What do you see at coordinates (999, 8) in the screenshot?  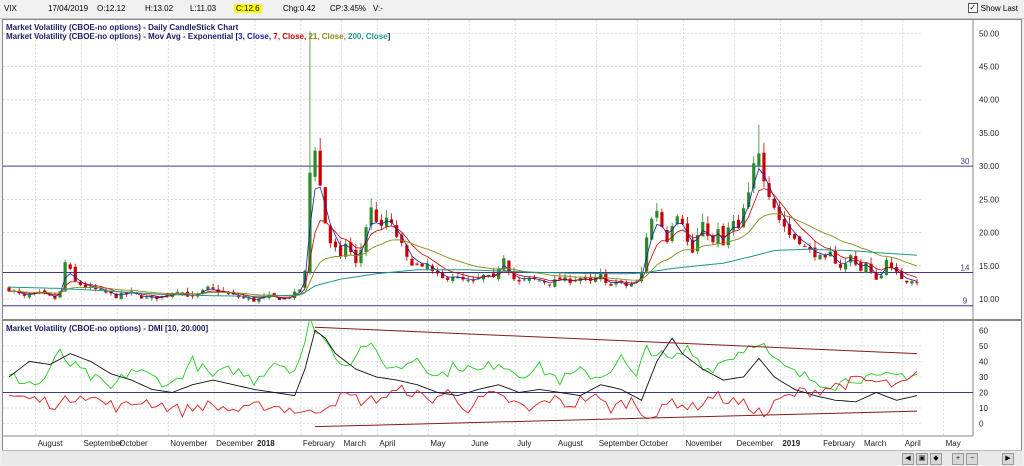 I see `show-last-label: Show Last` at bounding box center [999, 8].